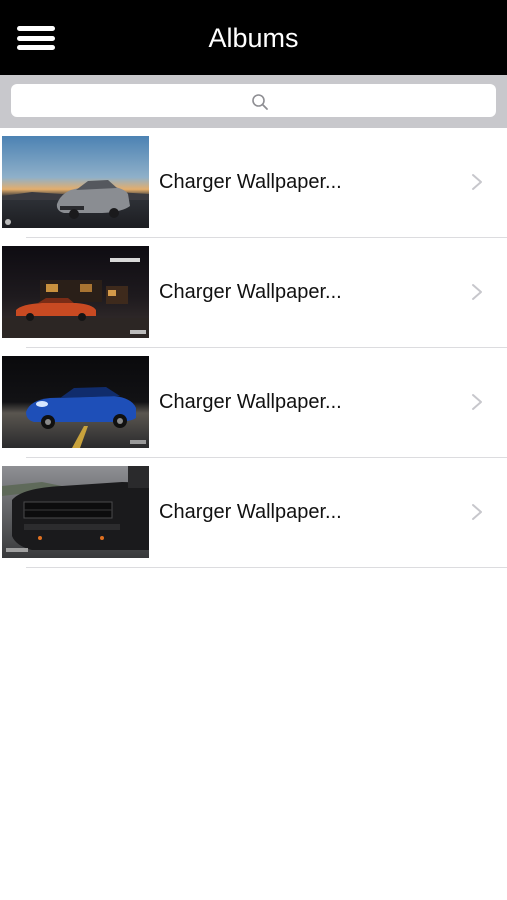 Image resolution: width=507 pixels, height=900 pixels. I want to click on search-icon, so click(260, 102).